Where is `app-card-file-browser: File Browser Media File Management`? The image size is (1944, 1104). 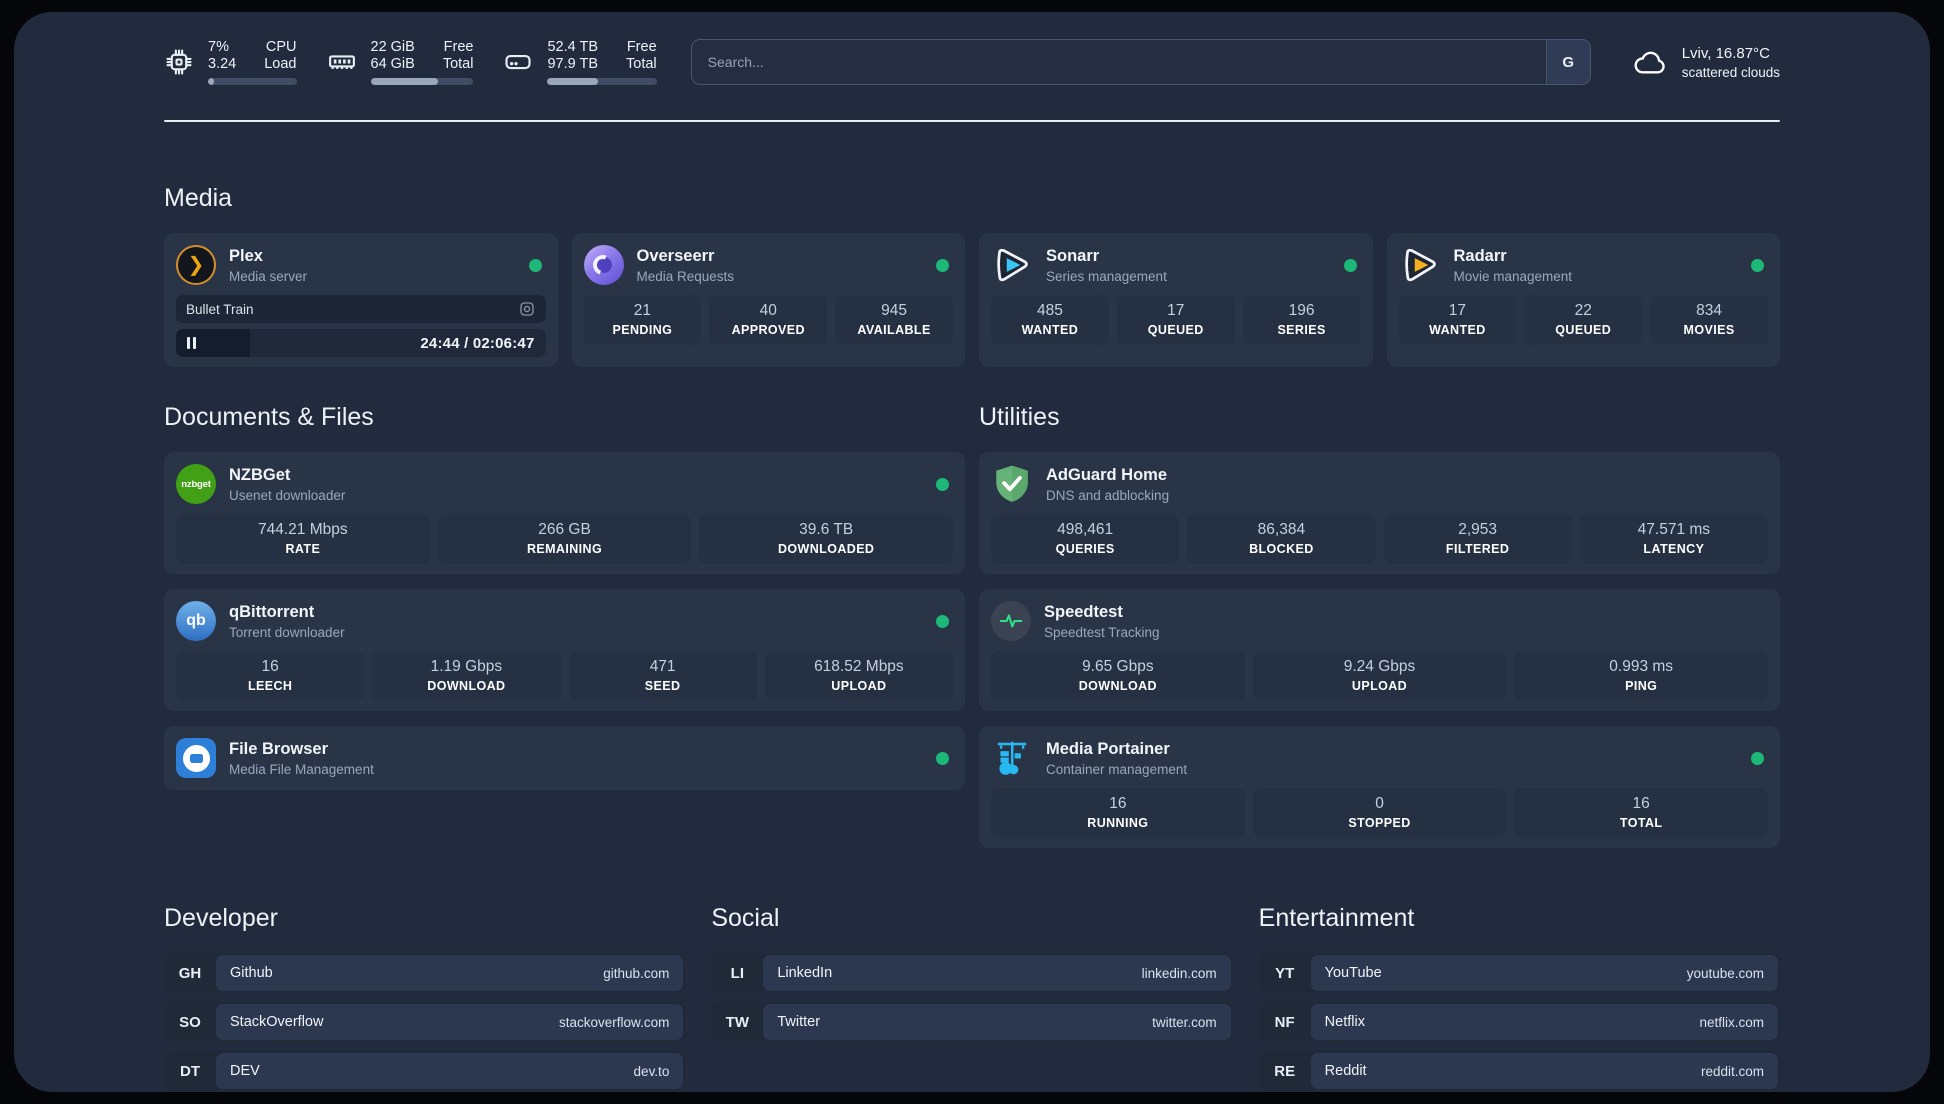
app-card-file-browser: File Browser Media File Management is located at coordinates (564, 758).